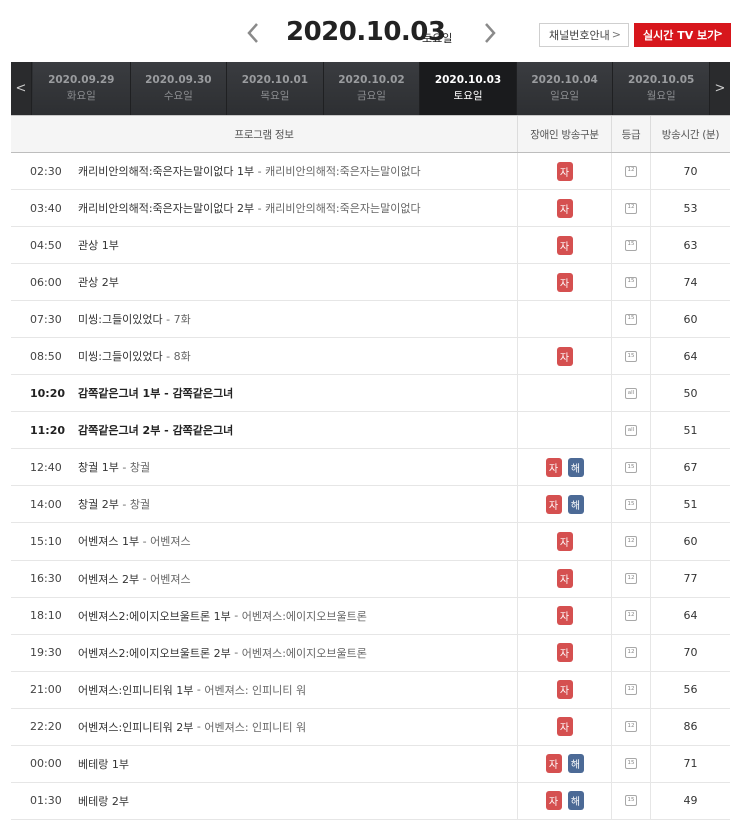 This screenshot has height=830, width=740. What do you see at coordinates (370, 431) in the screenshot?
I see `table-row: 11:20 감쪽같은그녀 2부 - 감쪽같은그녀 all 51` at bounding box center [370, 431].